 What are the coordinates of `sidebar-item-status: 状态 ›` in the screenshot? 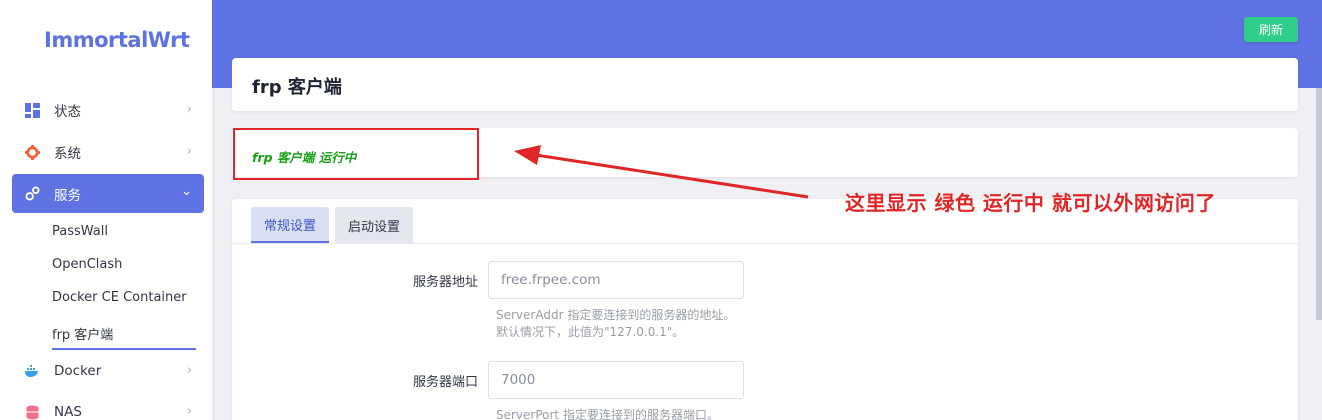 It's located at (108, 110).